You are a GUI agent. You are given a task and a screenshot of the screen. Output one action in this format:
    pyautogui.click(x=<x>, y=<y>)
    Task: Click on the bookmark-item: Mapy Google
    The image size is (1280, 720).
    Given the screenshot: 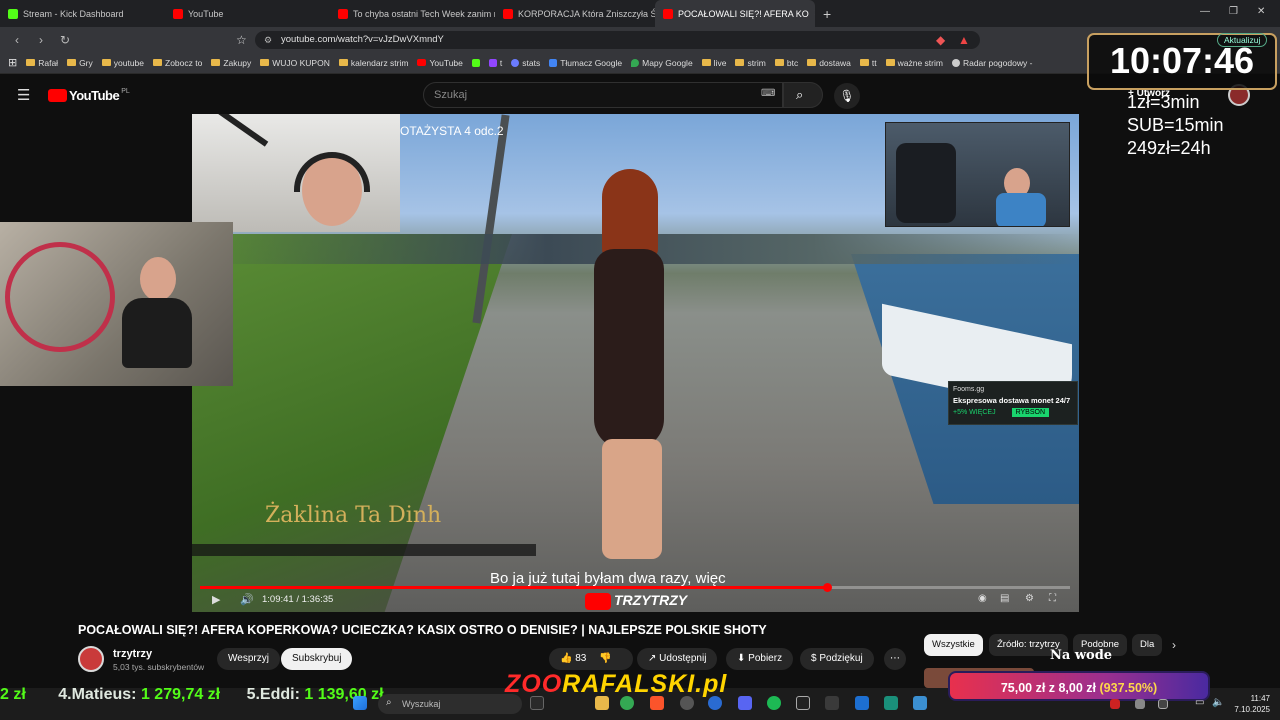 What is the action you would take?
    pyautogui.click(x=662, y=63)
    